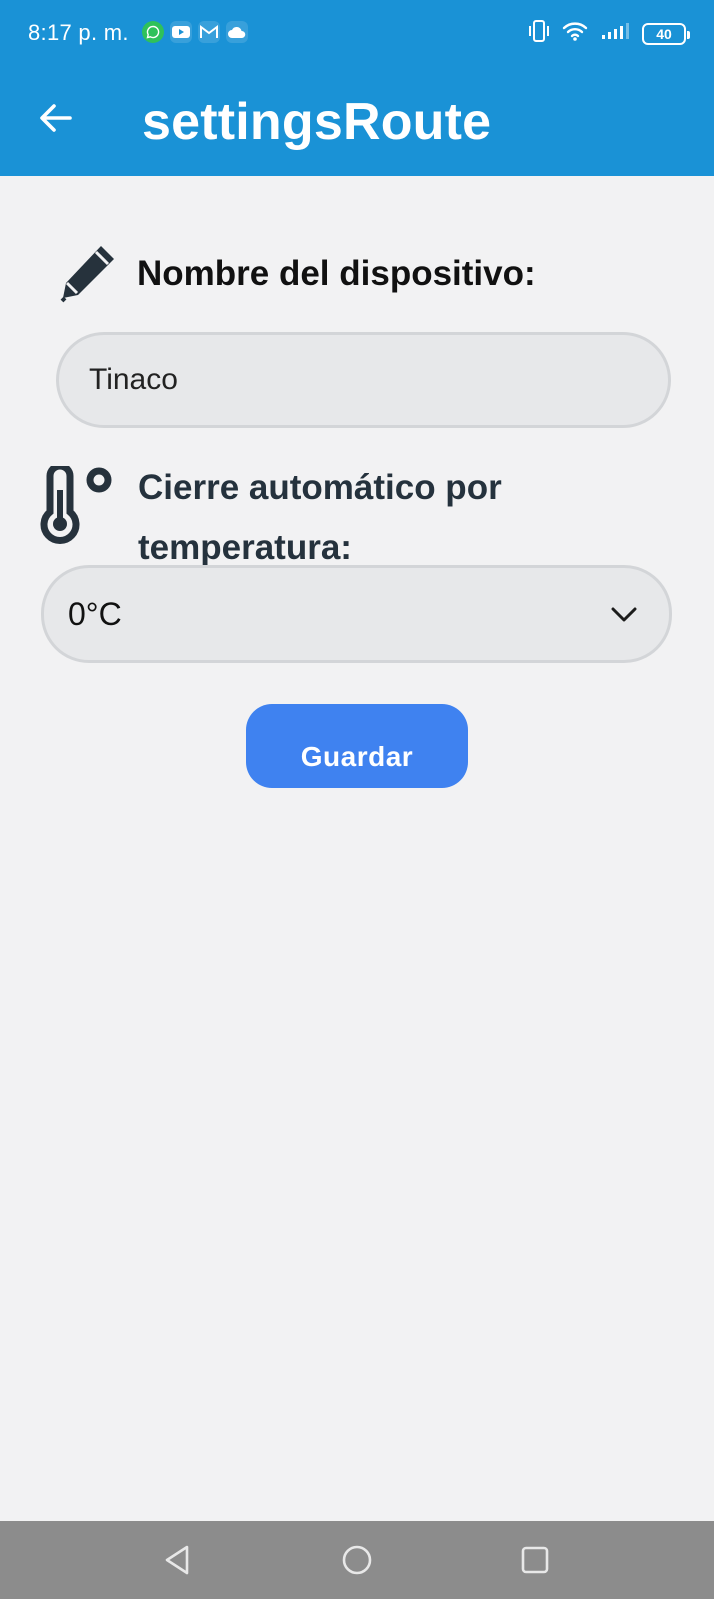 The height and width of the screenshot is (1599, 714). What do you see at coordinates (76, 505) in the screenshot?
I see `thermometer-icon` at bounding box center [76, 505].